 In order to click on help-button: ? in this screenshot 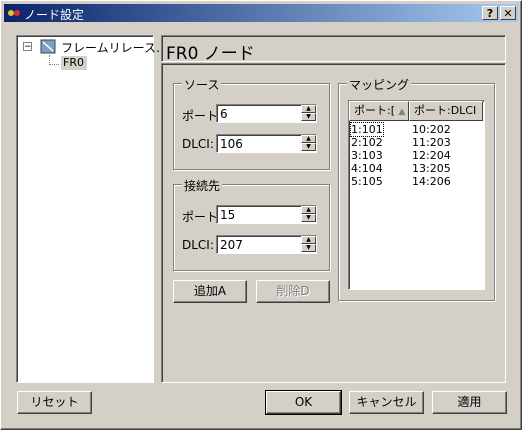, I will do `click(490, 13)`.